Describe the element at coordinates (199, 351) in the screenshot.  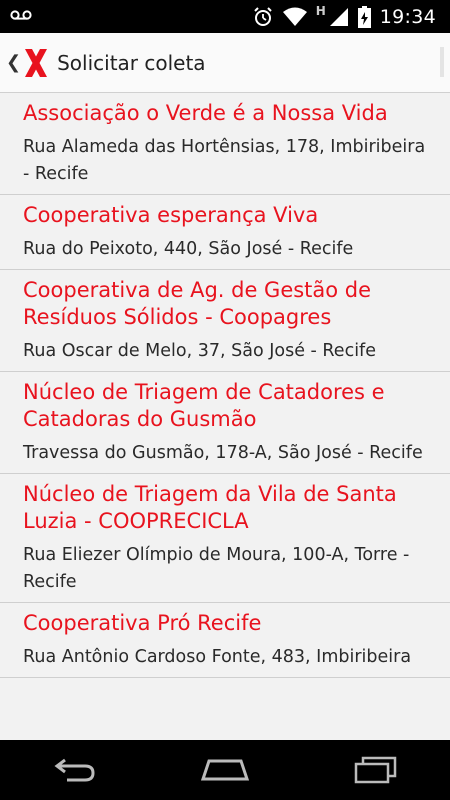
I see `cooperative-address: Rua Oscar de Melo, 37, São José - Recife` at that location.